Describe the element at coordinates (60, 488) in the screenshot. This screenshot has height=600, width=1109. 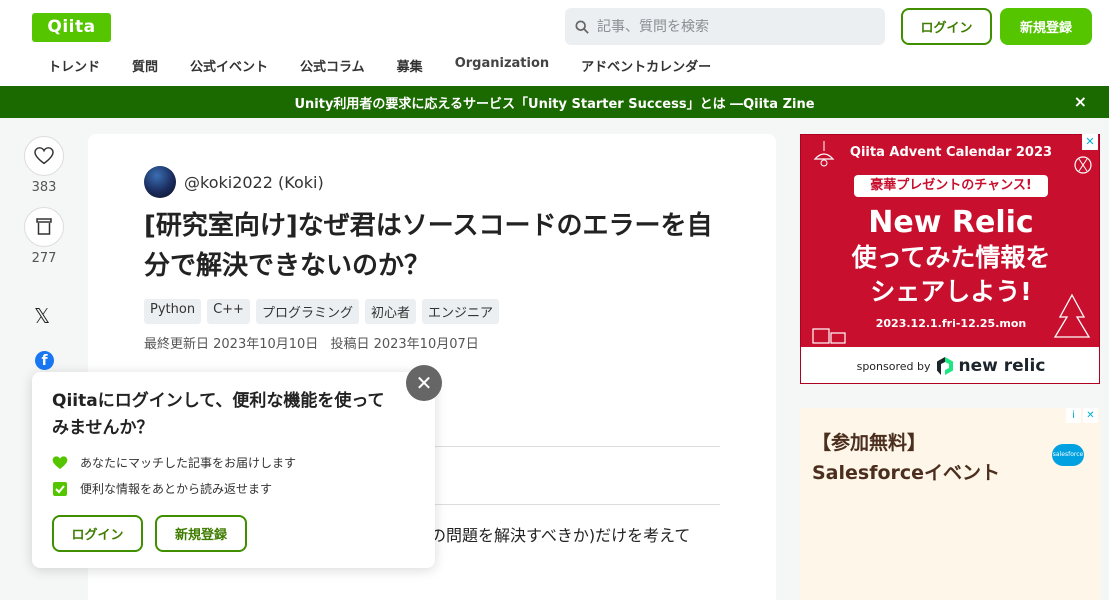
I see `stock-check-icon` at that location.